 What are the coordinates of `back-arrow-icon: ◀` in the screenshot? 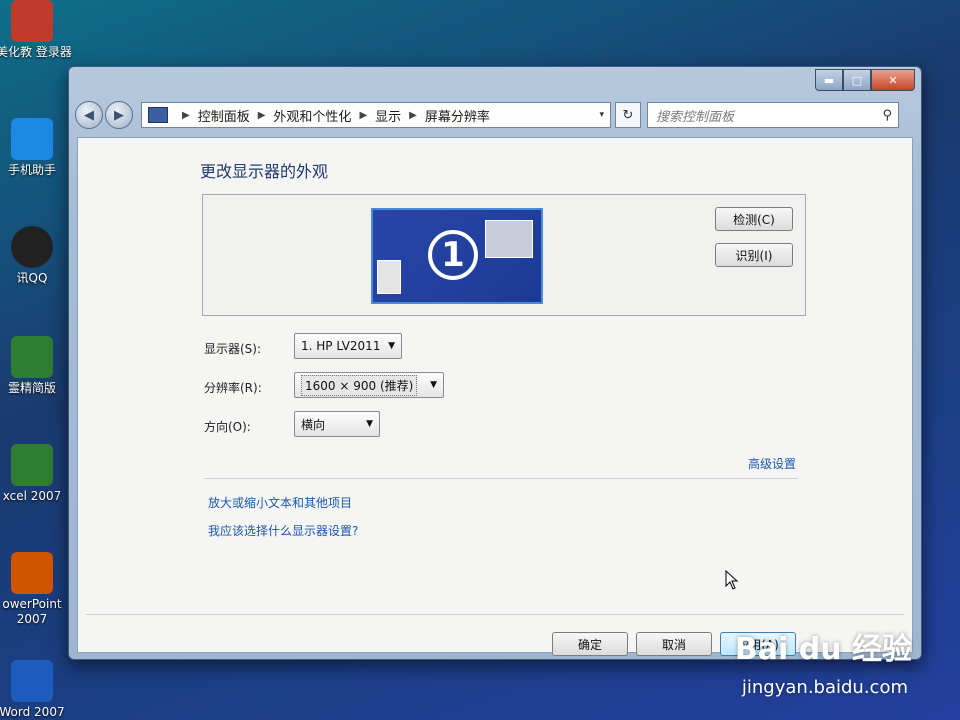 It's located at (89, 115).